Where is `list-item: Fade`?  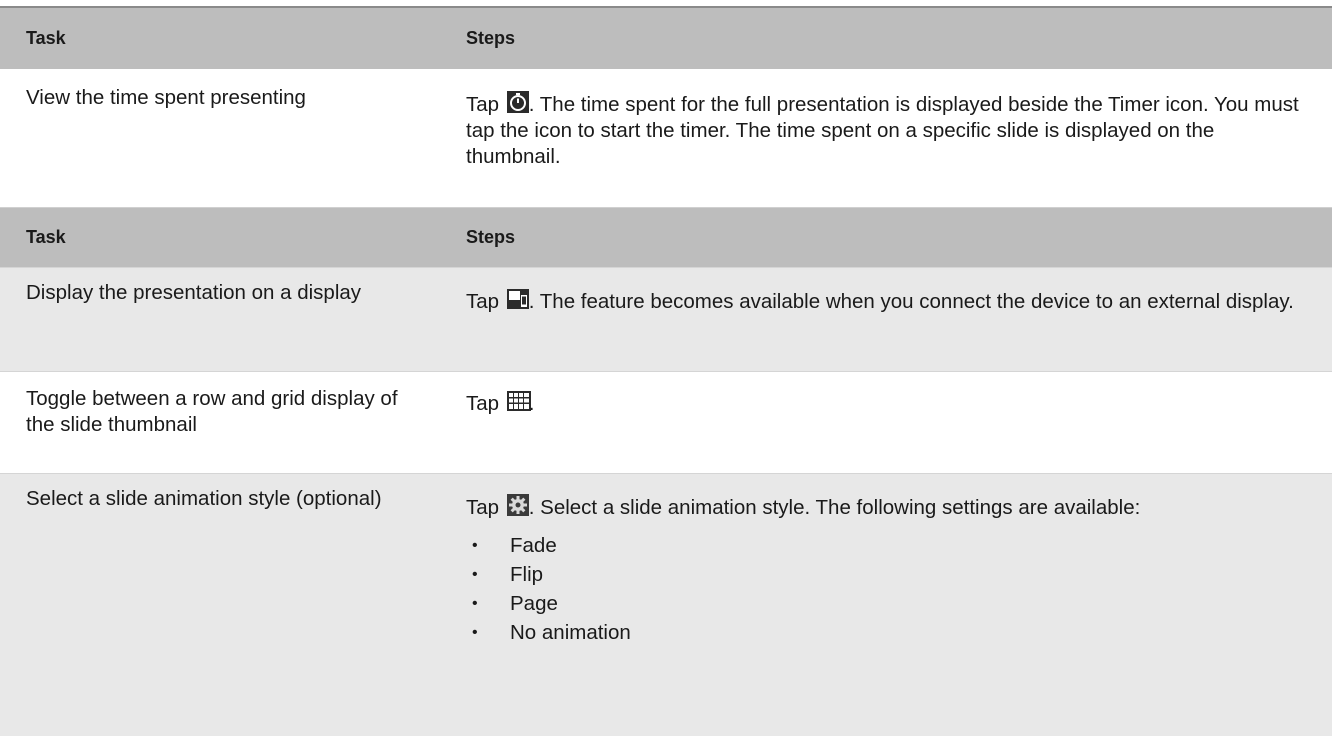
list-item: Fade is located at coordinates (889, 545).